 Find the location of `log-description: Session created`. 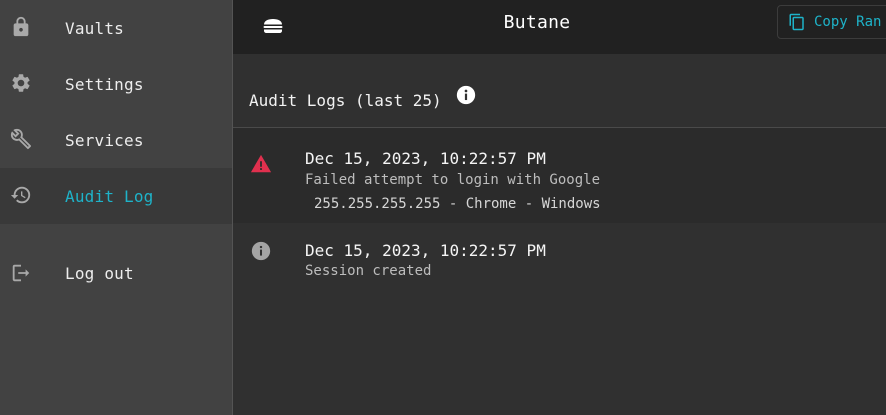

log-description: Session created is located at coordinates (368, 271).